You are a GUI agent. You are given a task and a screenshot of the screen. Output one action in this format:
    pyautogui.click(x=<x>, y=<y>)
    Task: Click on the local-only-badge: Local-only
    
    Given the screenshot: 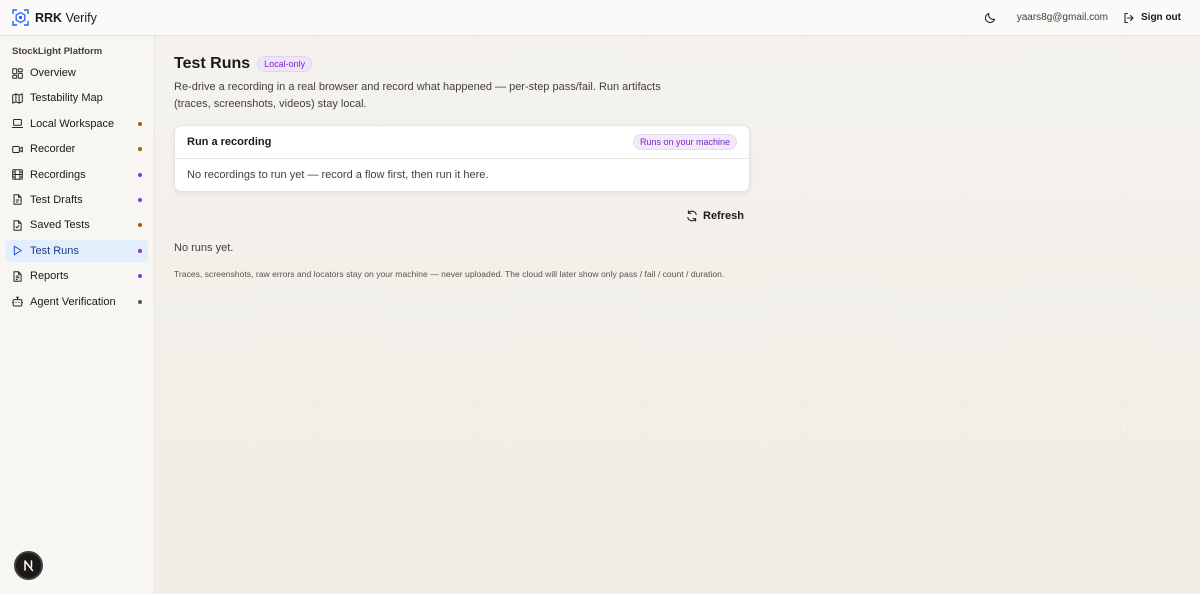 What is the action you would take?
    pyautogui.click(x=285, y=64)
    